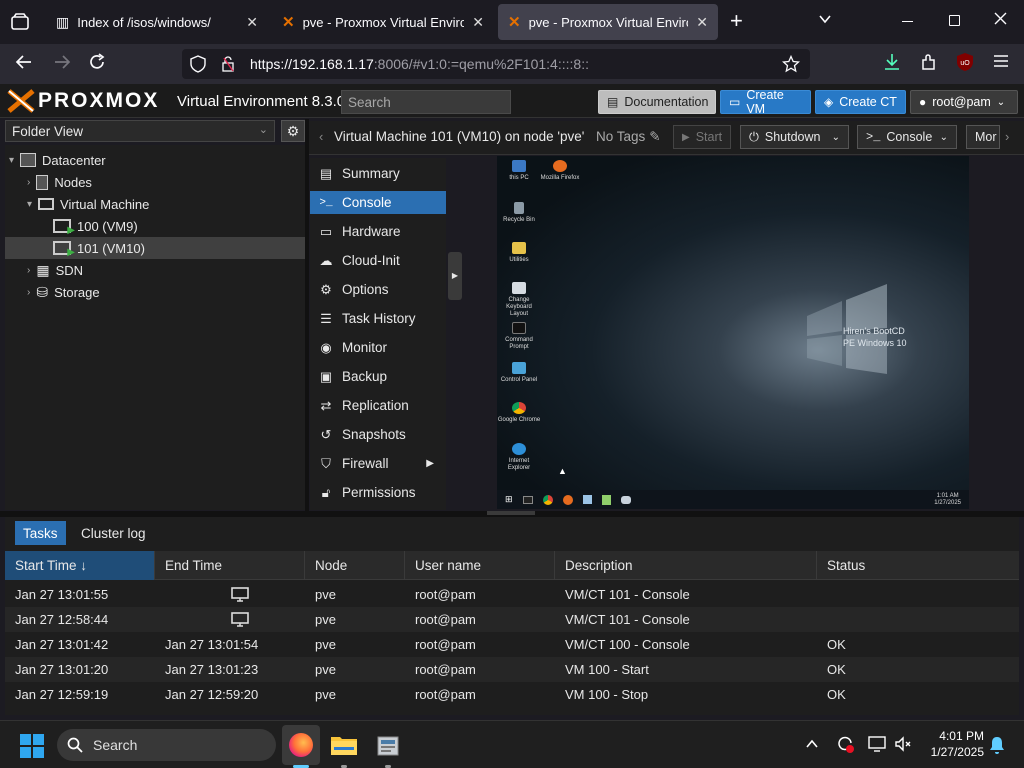  I want to click on minimize-window-button, so click(907, 21).